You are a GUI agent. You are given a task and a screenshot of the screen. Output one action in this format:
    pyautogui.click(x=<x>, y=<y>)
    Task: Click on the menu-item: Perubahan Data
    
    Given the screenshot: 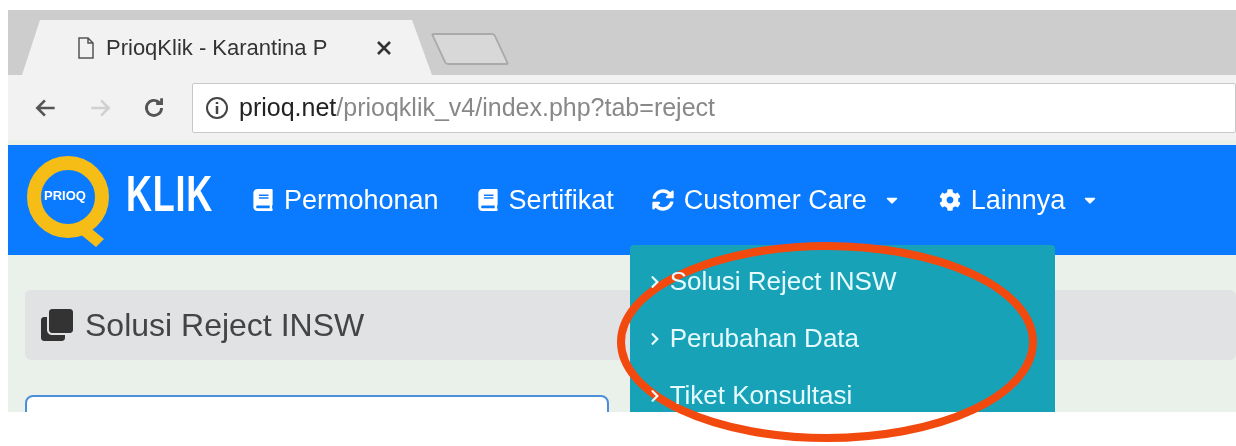 What is the action you would take?
    pyautogui.click(x=842, y=338)
    